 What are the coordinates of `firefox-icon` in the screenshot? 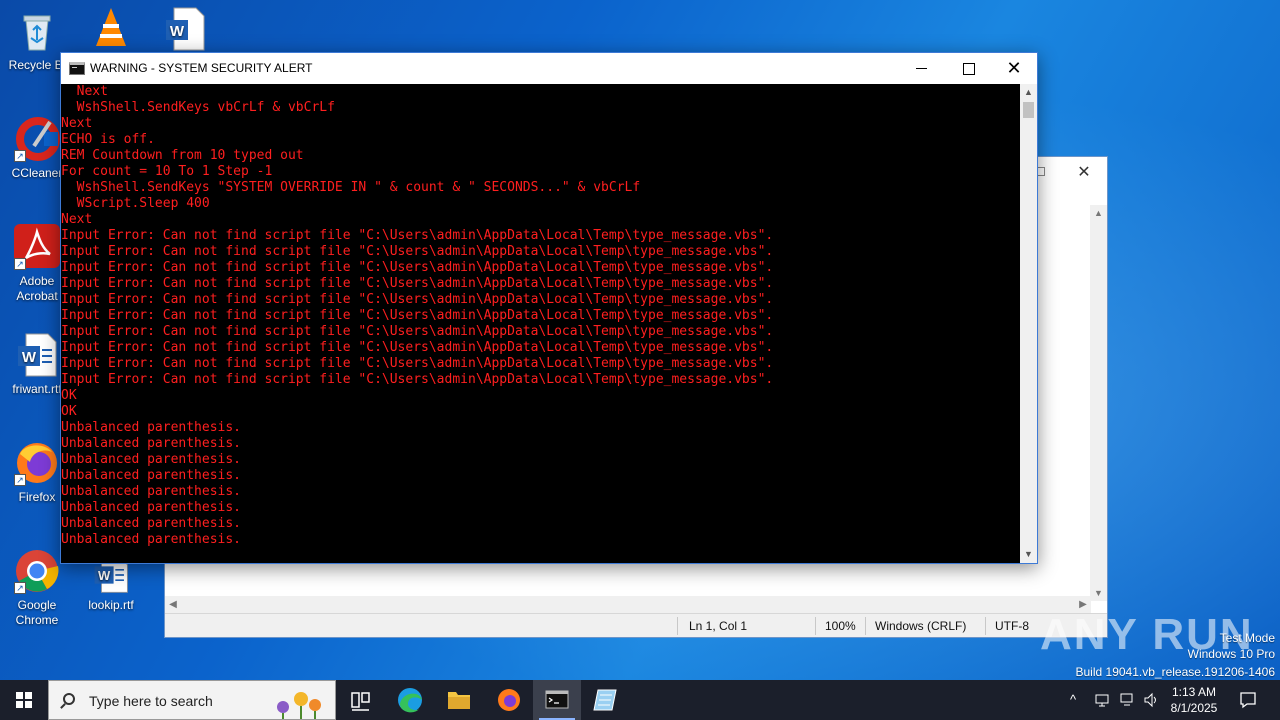 It's located at (509, 700).